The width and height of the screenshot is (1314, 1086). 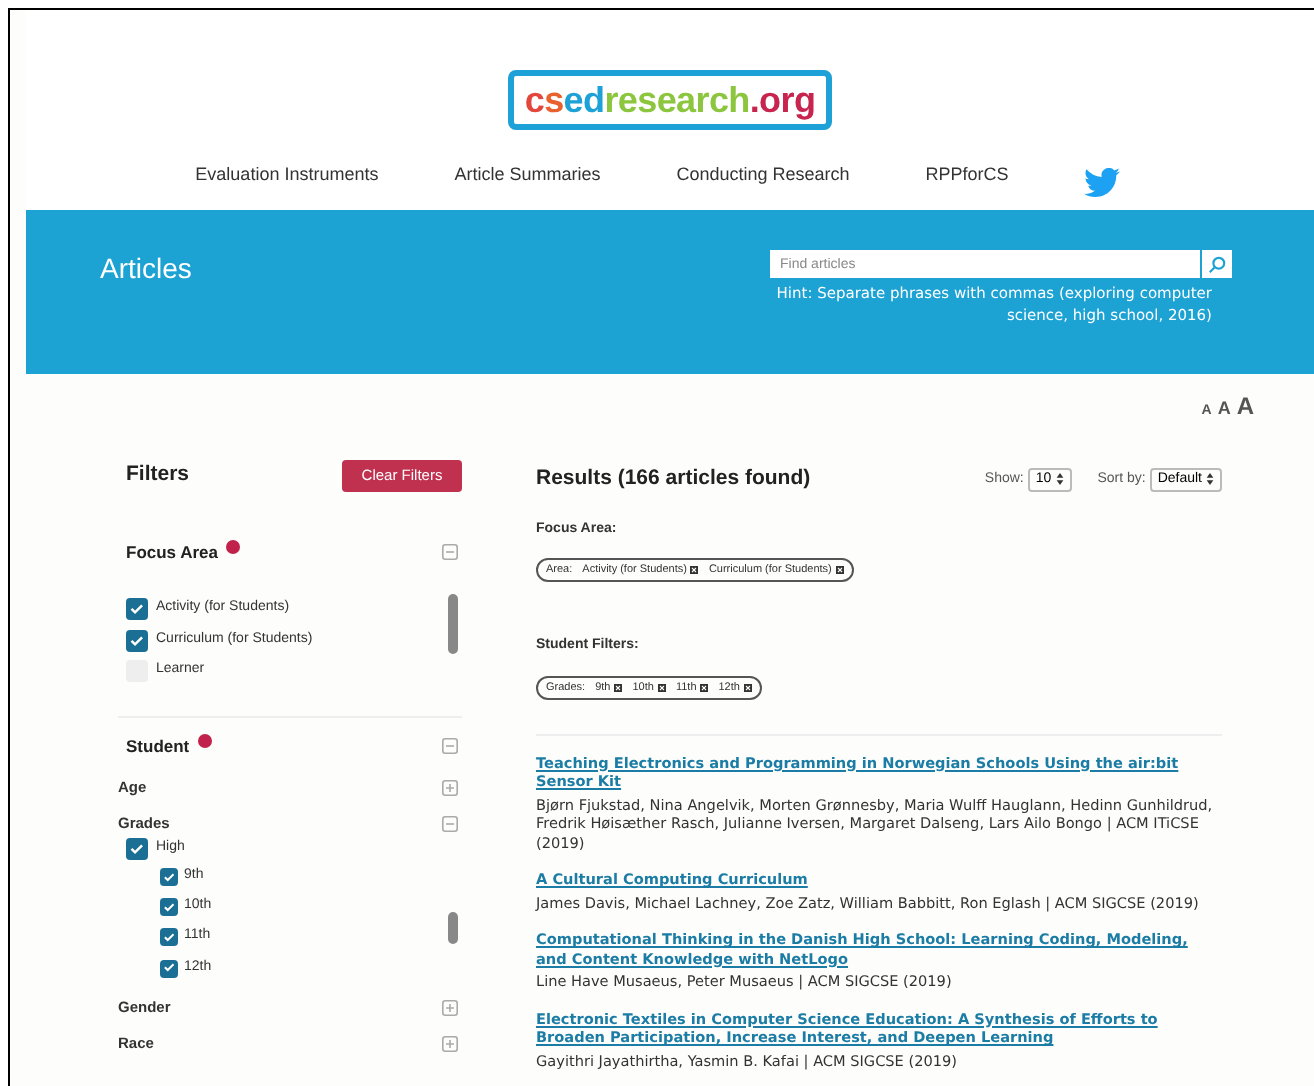 What do you see at coordinates (782, 101) in the screenshot?
I see `logo-text: .org` at bounding box center [782, 101].